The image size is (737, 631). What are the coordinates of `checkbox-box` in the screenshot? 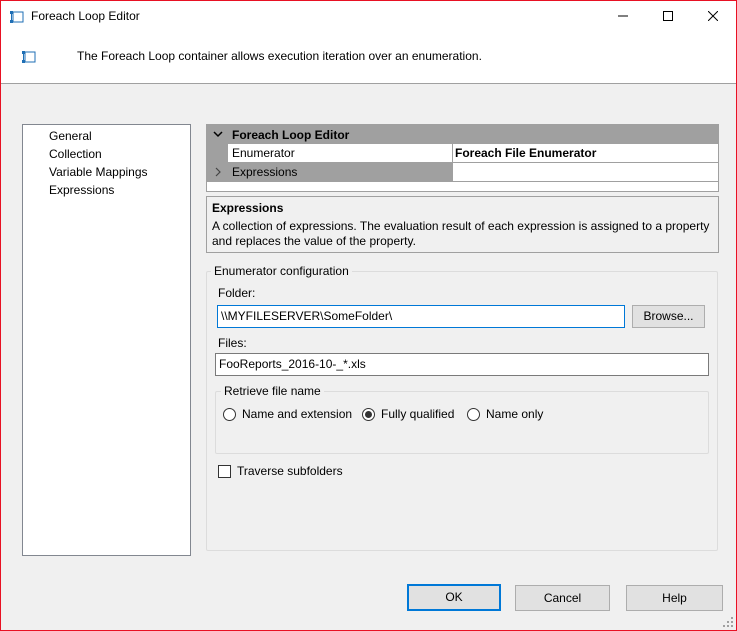 It's located at (224, 471).